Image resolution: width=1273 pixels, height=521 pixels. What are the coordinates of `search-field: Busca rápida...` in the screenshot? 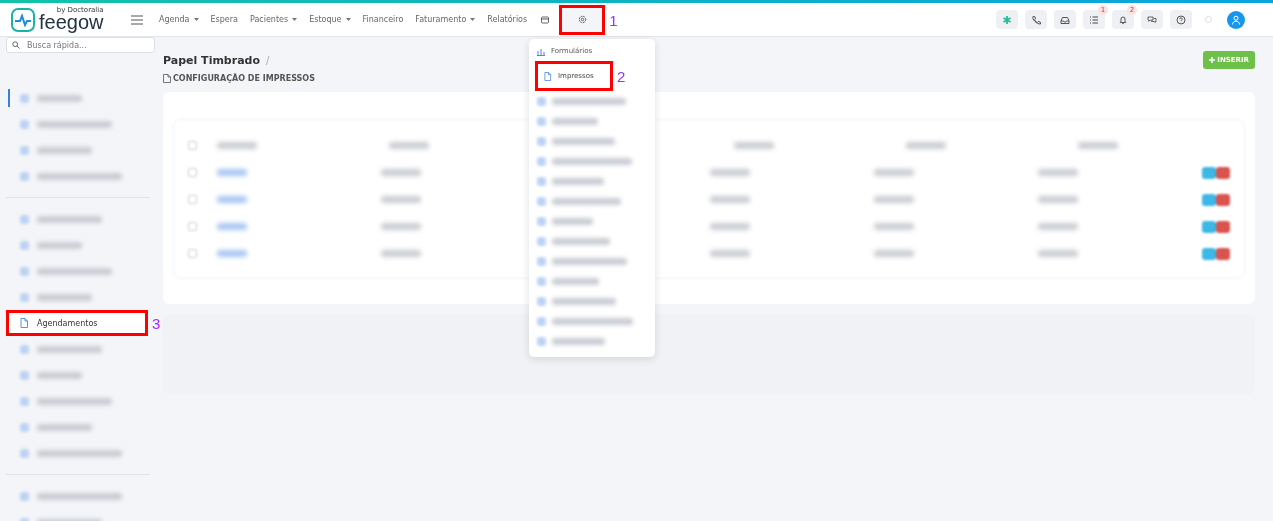 It's located at (80, 45).